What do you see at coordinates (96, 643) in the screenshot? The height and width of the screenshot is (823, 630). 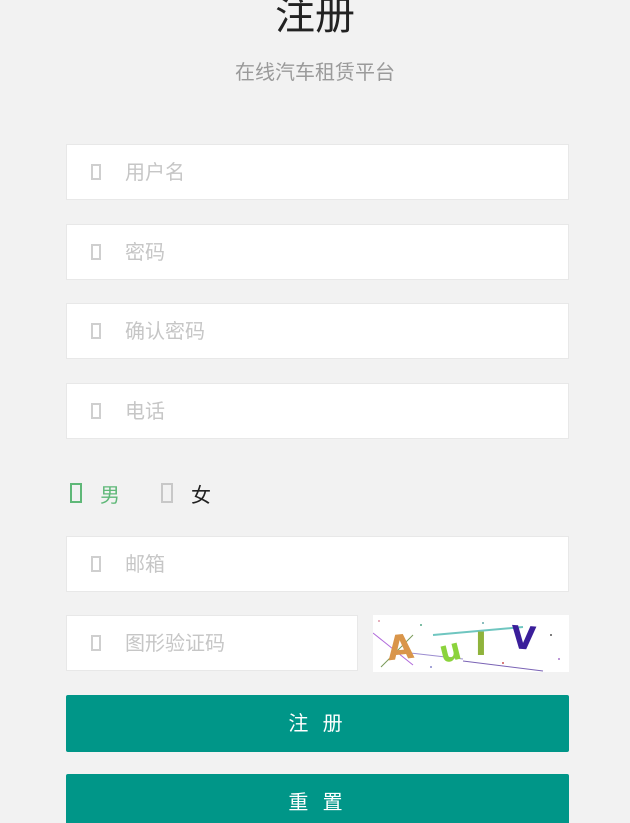 I see `shield-icon` at bounding box center [96, 643].